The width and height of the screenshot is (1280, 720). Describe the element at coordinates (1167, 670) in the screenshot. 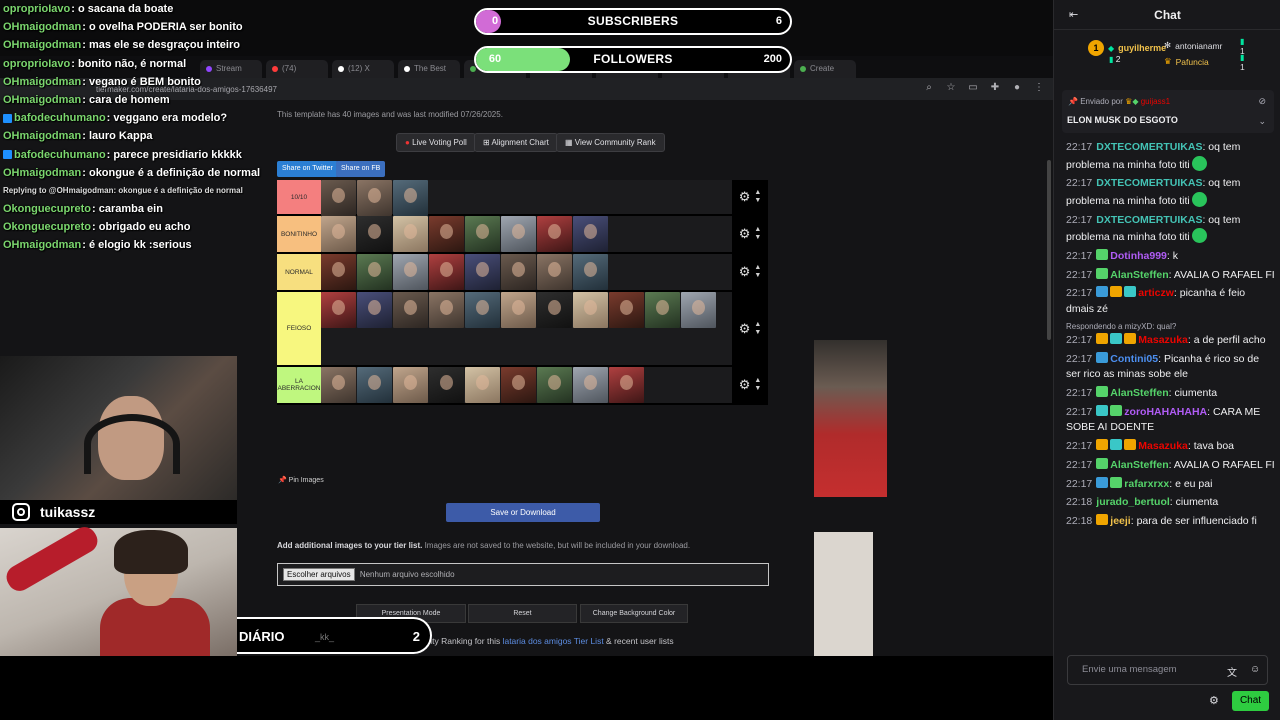

I see `chat-input: Envie uma mensagem` at that location.